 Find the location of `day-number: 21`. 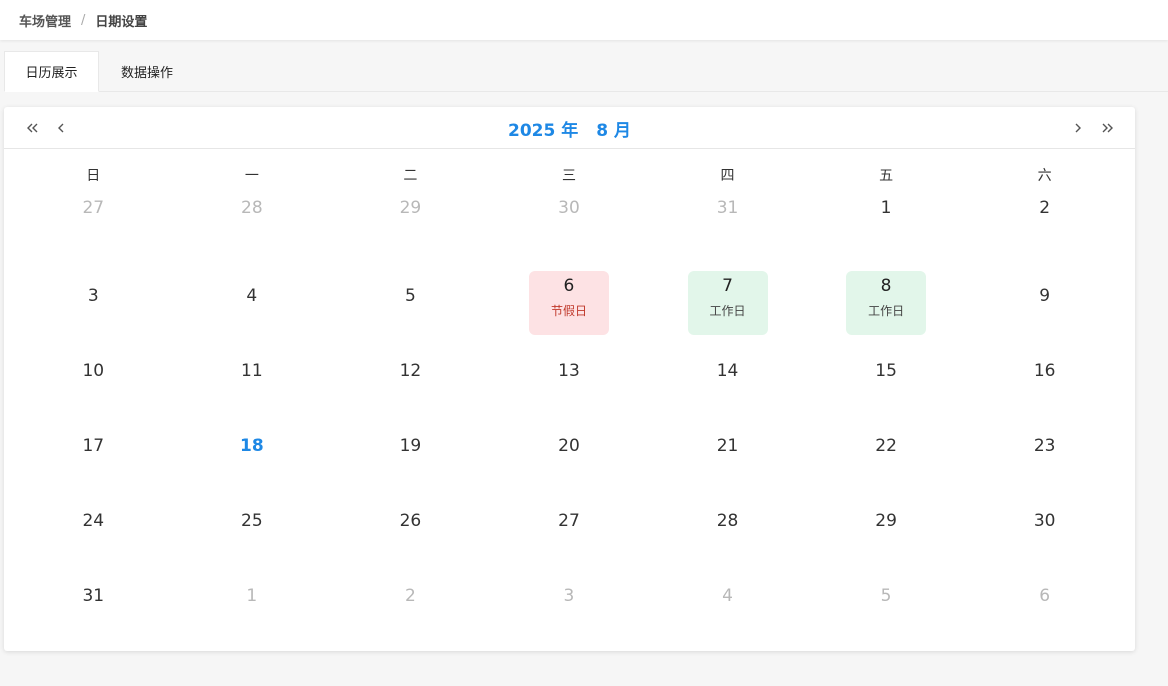

day-number: 21 is located at coordinates (727, 446).